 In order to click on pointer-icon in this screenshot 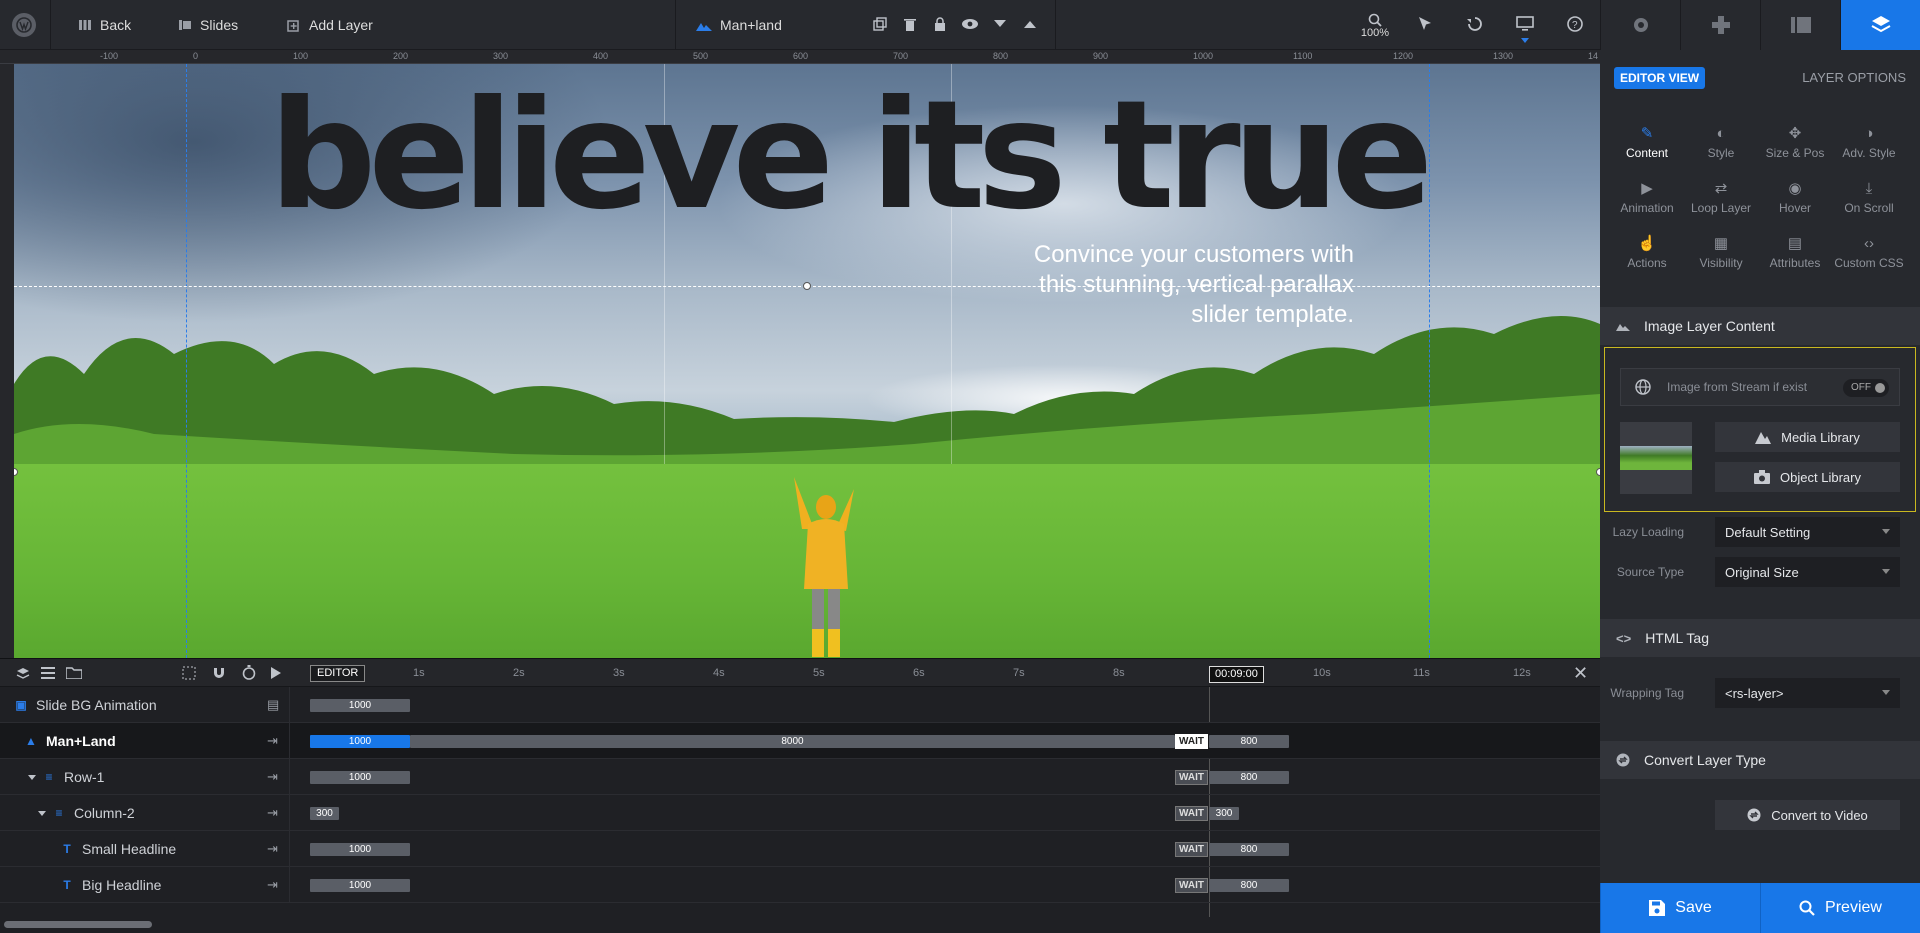, I will do `click(1425, 24)`.